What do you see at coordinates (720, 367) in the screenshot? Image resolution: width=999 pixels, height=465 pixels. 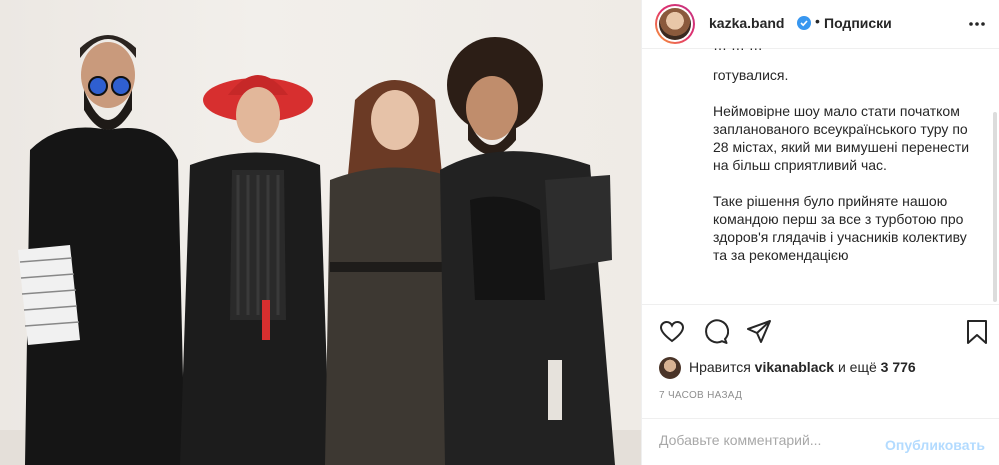 I see `likes-prefix: Нравится` at bounding box center [720, 367].